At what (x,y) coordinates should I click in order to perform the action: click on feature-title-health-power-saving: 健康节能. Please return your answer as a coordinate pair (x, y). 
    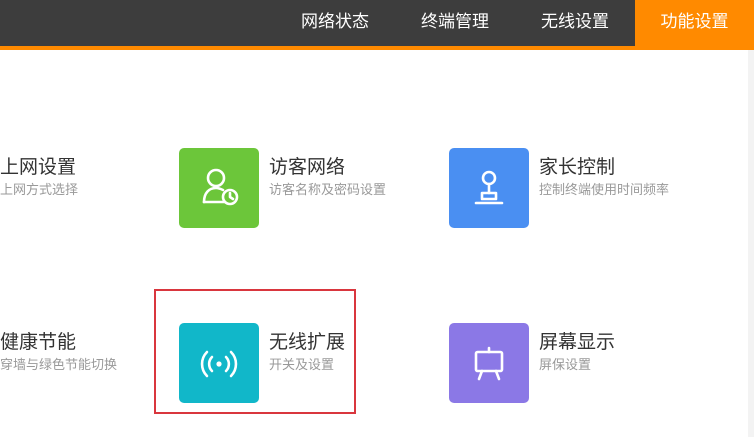
    Looking at the image, I should click on (38, 340).